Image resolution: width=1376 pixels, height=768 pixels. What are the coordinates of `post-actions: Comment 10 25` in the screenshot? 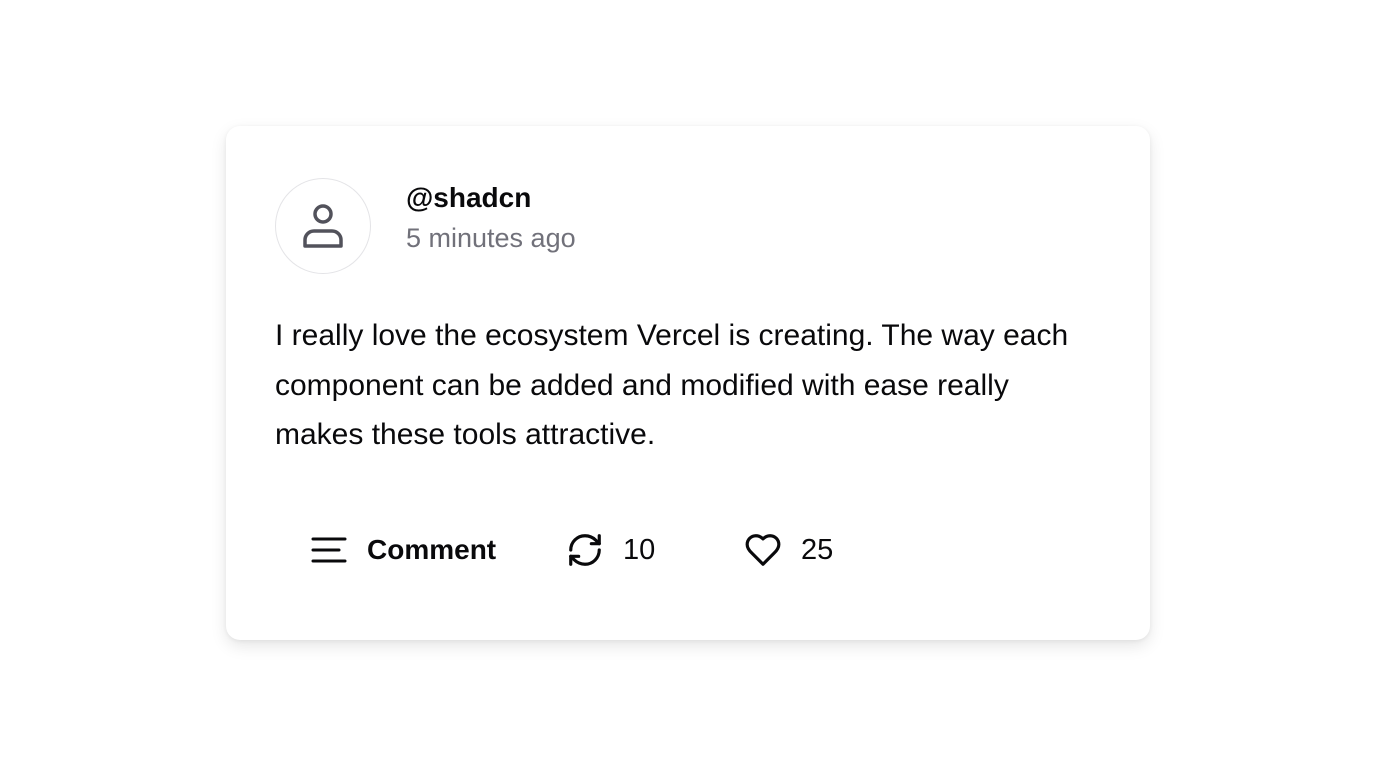 It's located at (569, 550).